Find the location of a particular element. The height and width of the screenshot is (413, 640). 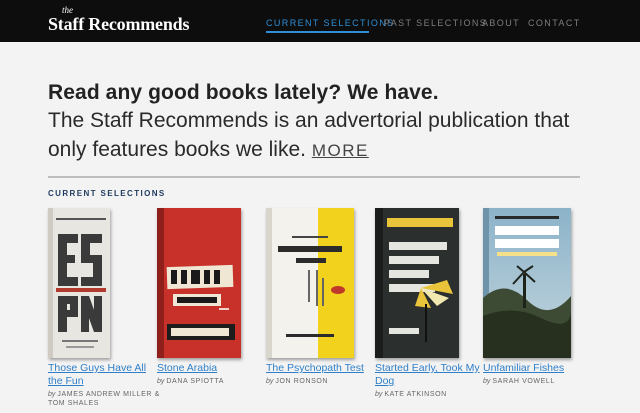

nav-current-selections: CURRENT SELECTIONS is located at coordinates (330, 23).